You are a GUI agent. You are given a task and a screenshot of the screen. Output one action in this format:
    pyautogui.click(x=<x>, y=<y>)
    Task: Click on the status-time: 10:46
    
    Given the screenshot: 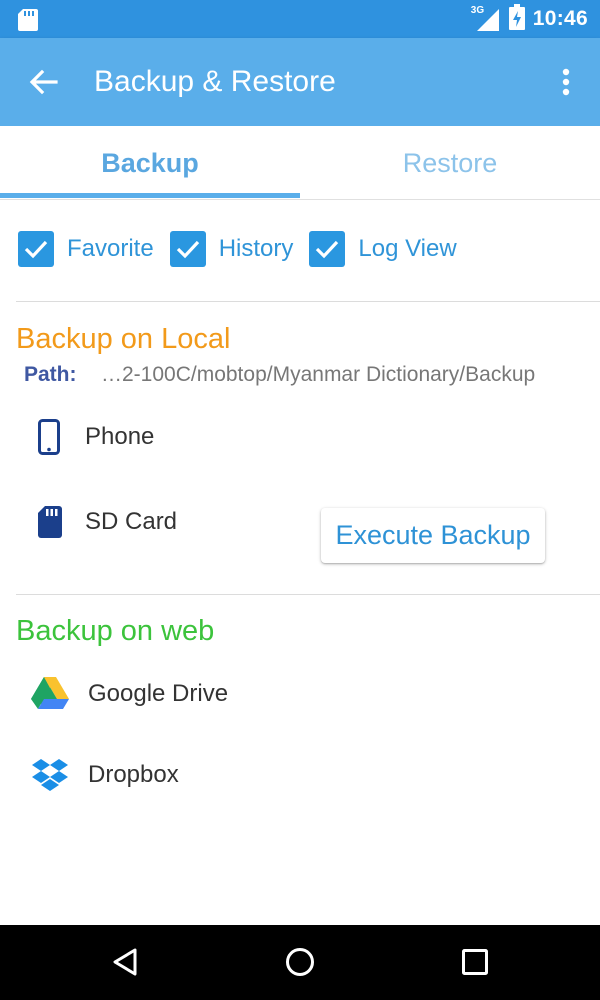 What is the action you would take?
    pyautogui.click(x=560, y=18)
    